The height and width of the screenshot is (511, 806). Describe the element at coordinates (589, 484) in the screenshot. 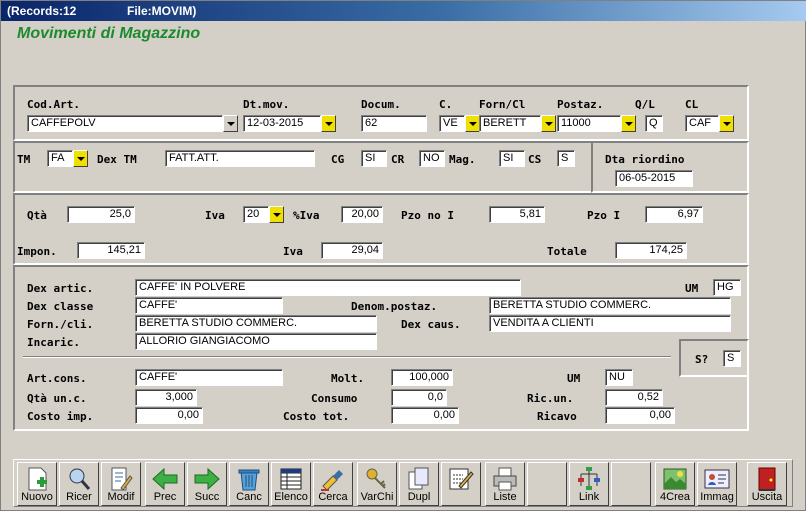

I see `toolbar-button-link: Link` at that location.